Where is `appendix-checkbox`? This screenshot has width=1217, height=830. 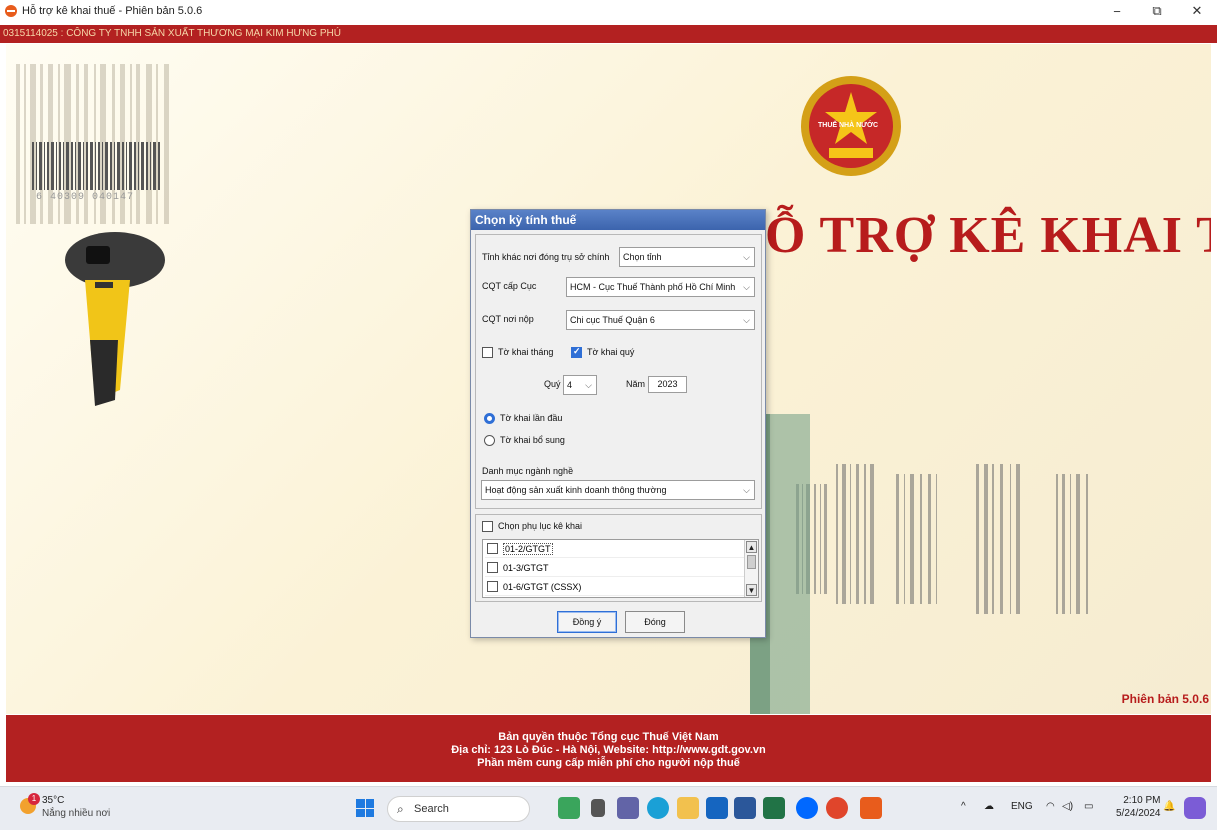 appendix-checkbox is located at coordinates (487, 526).